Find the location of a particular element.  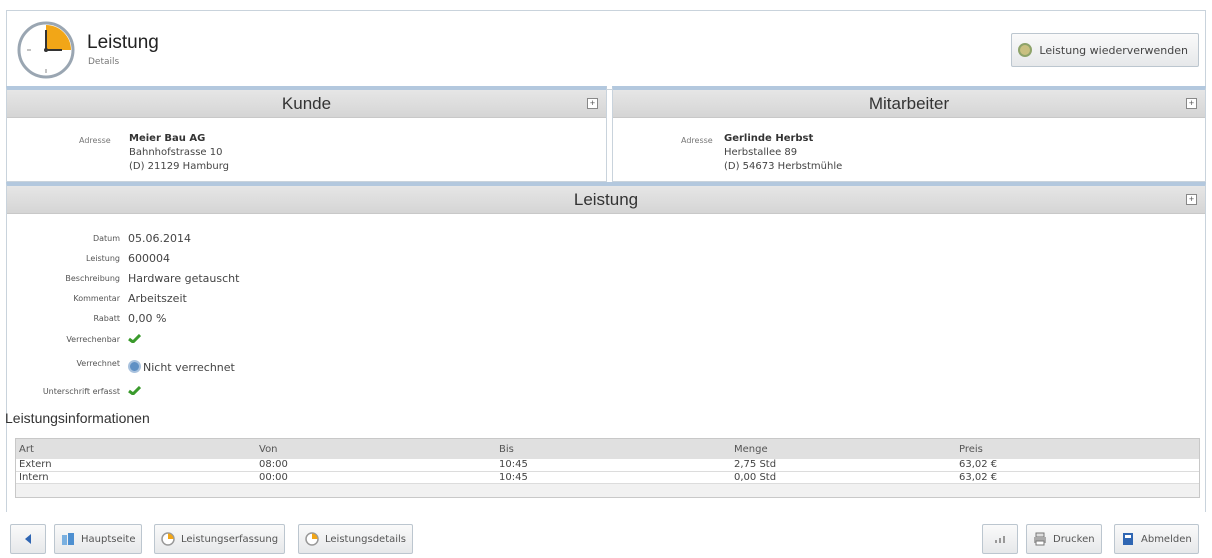

employee-panel-header: Mitarbeiter + is located at coordinates (909, 104).